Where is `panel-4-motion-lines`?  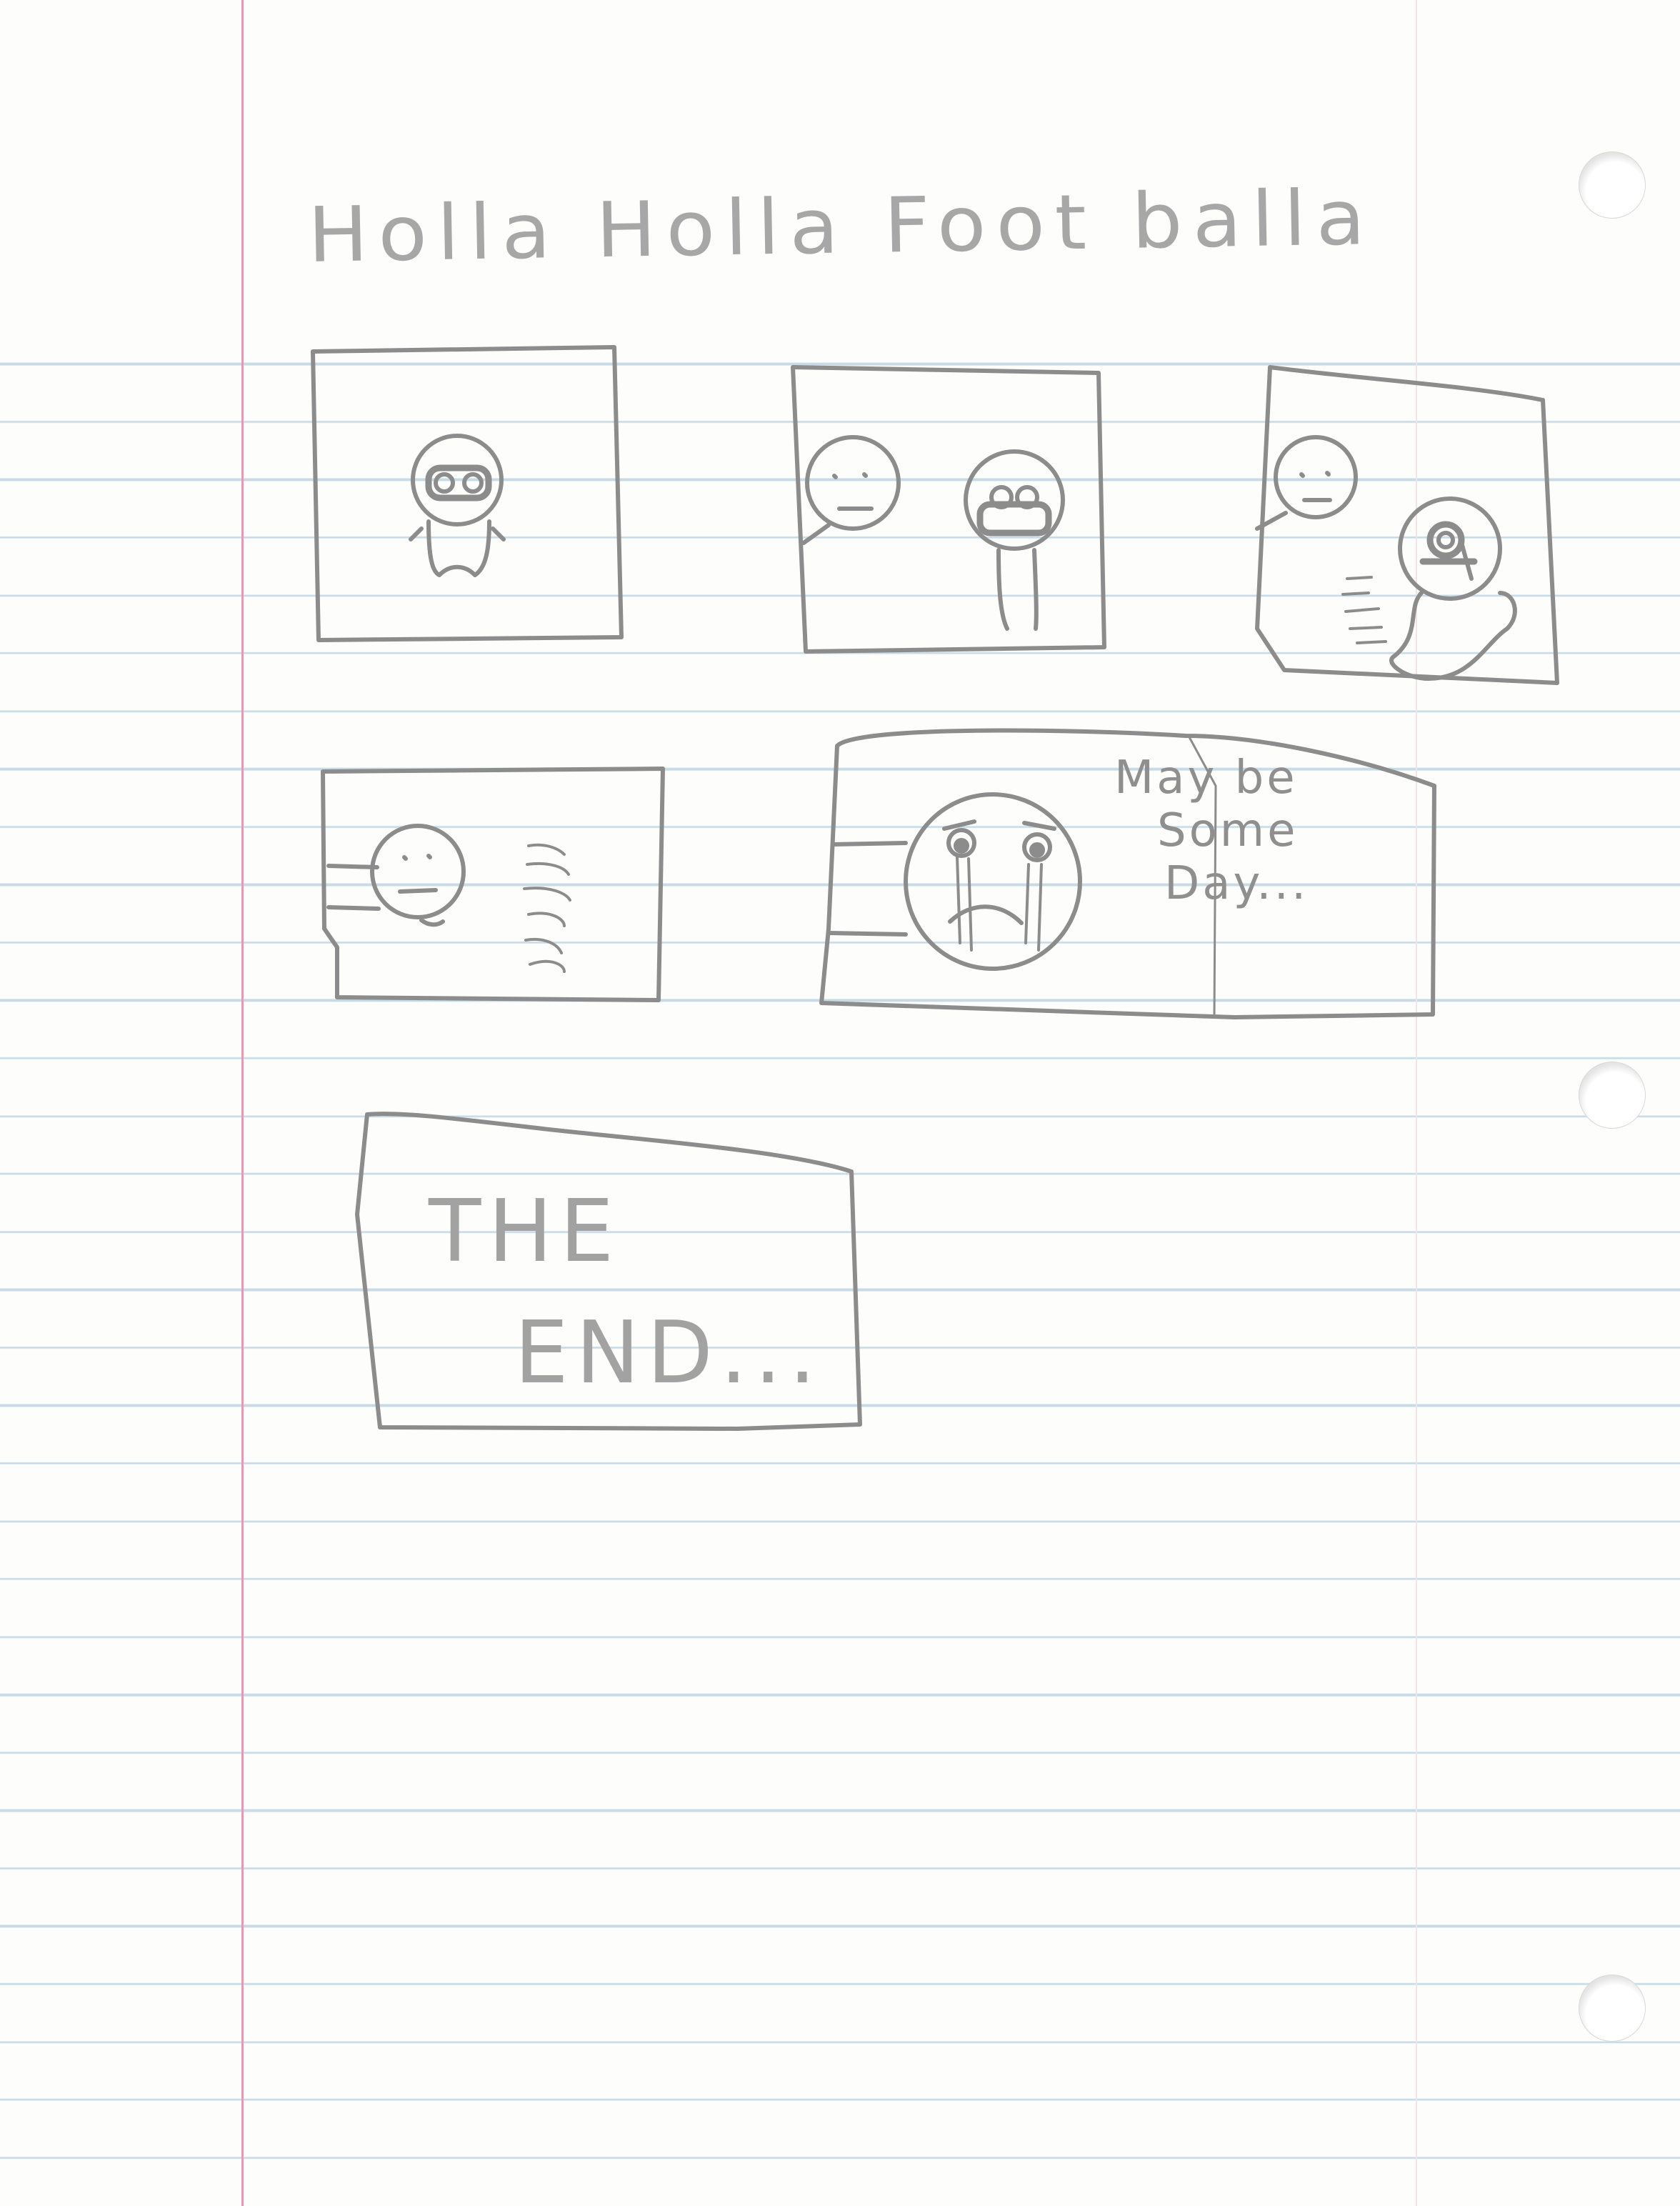 panel-4-motion-lines is located at coordinates (547, 908).